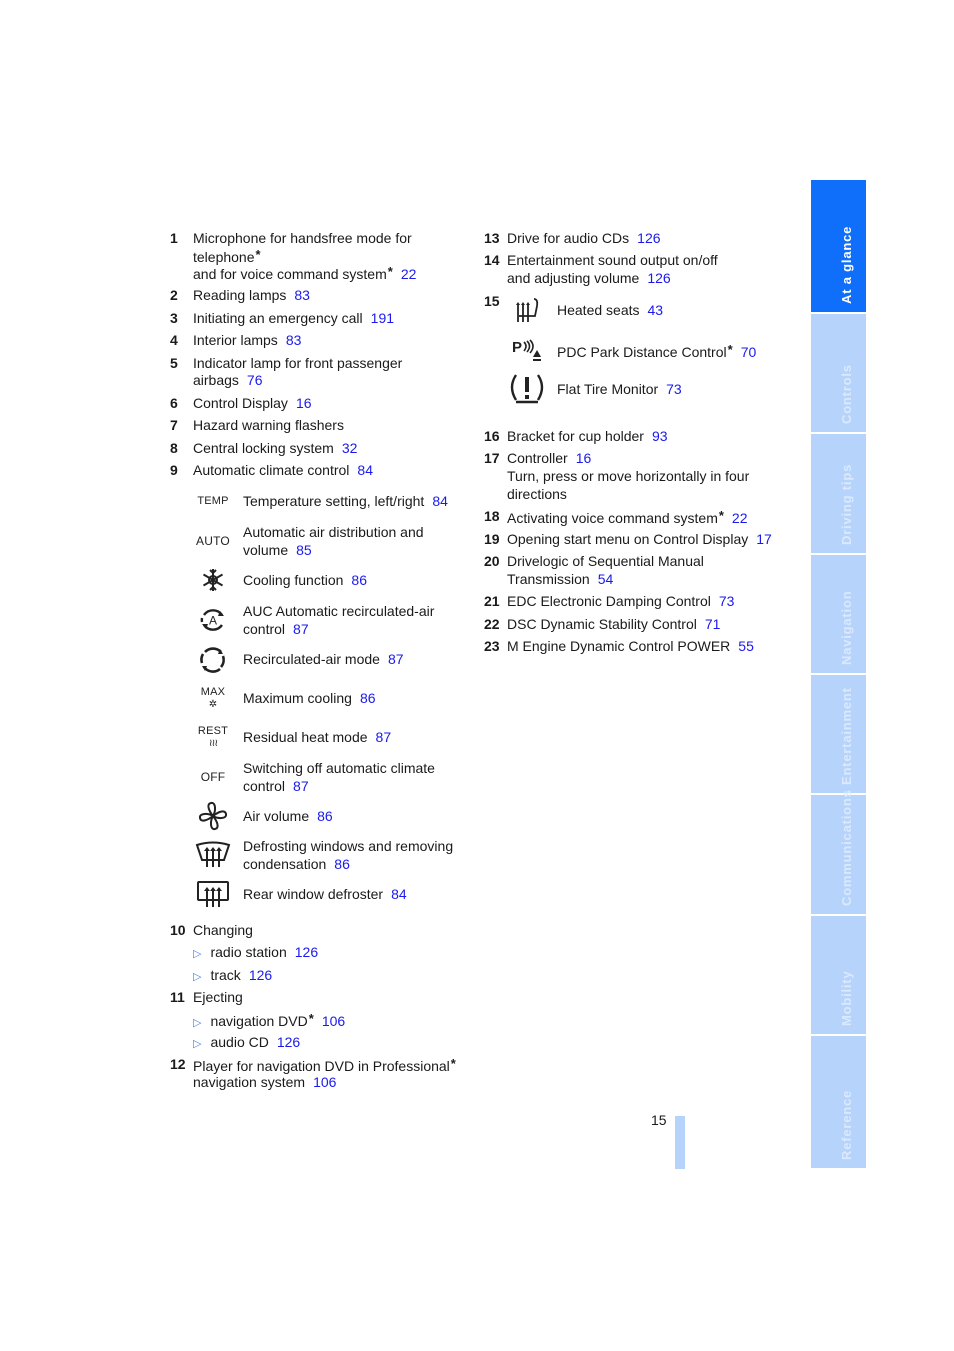  Describe the element at coordinates (252, 403) in the screenshot. I see `item-text-line: Control Display 16` at that location.